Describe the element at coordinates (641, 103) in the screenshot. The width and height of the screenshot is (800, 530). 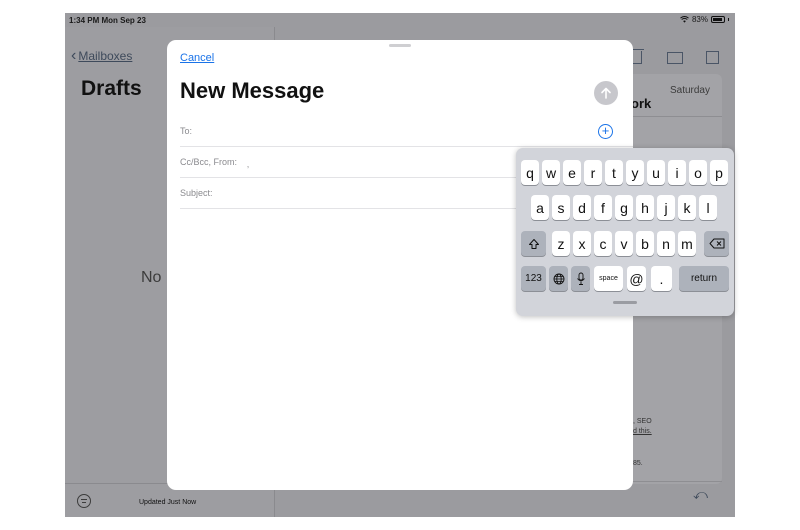
I see `message-subject: ork` at that location.